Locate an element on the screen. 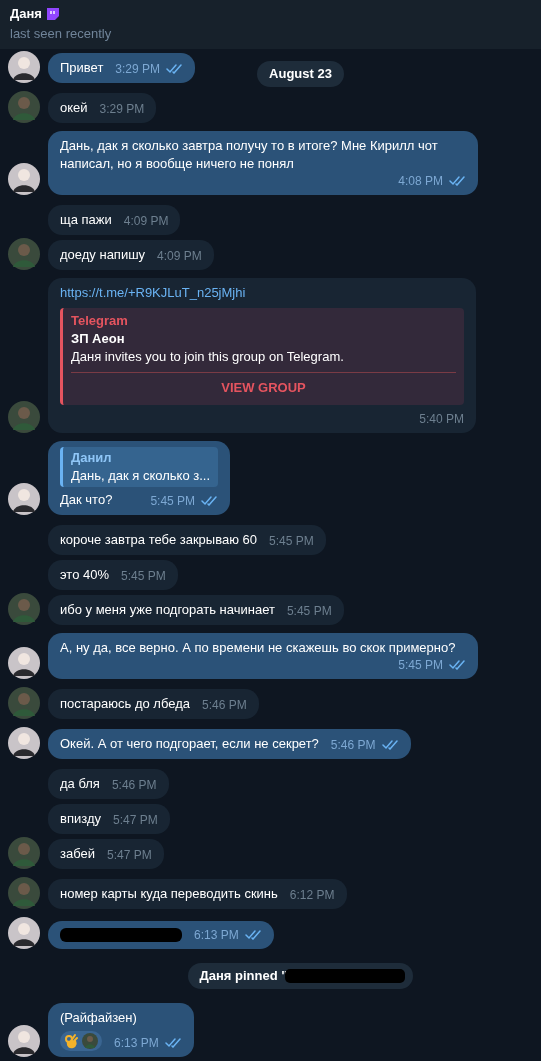 The image size is (541, 1061). message-text: Привет is located at coordinates (82, 68).